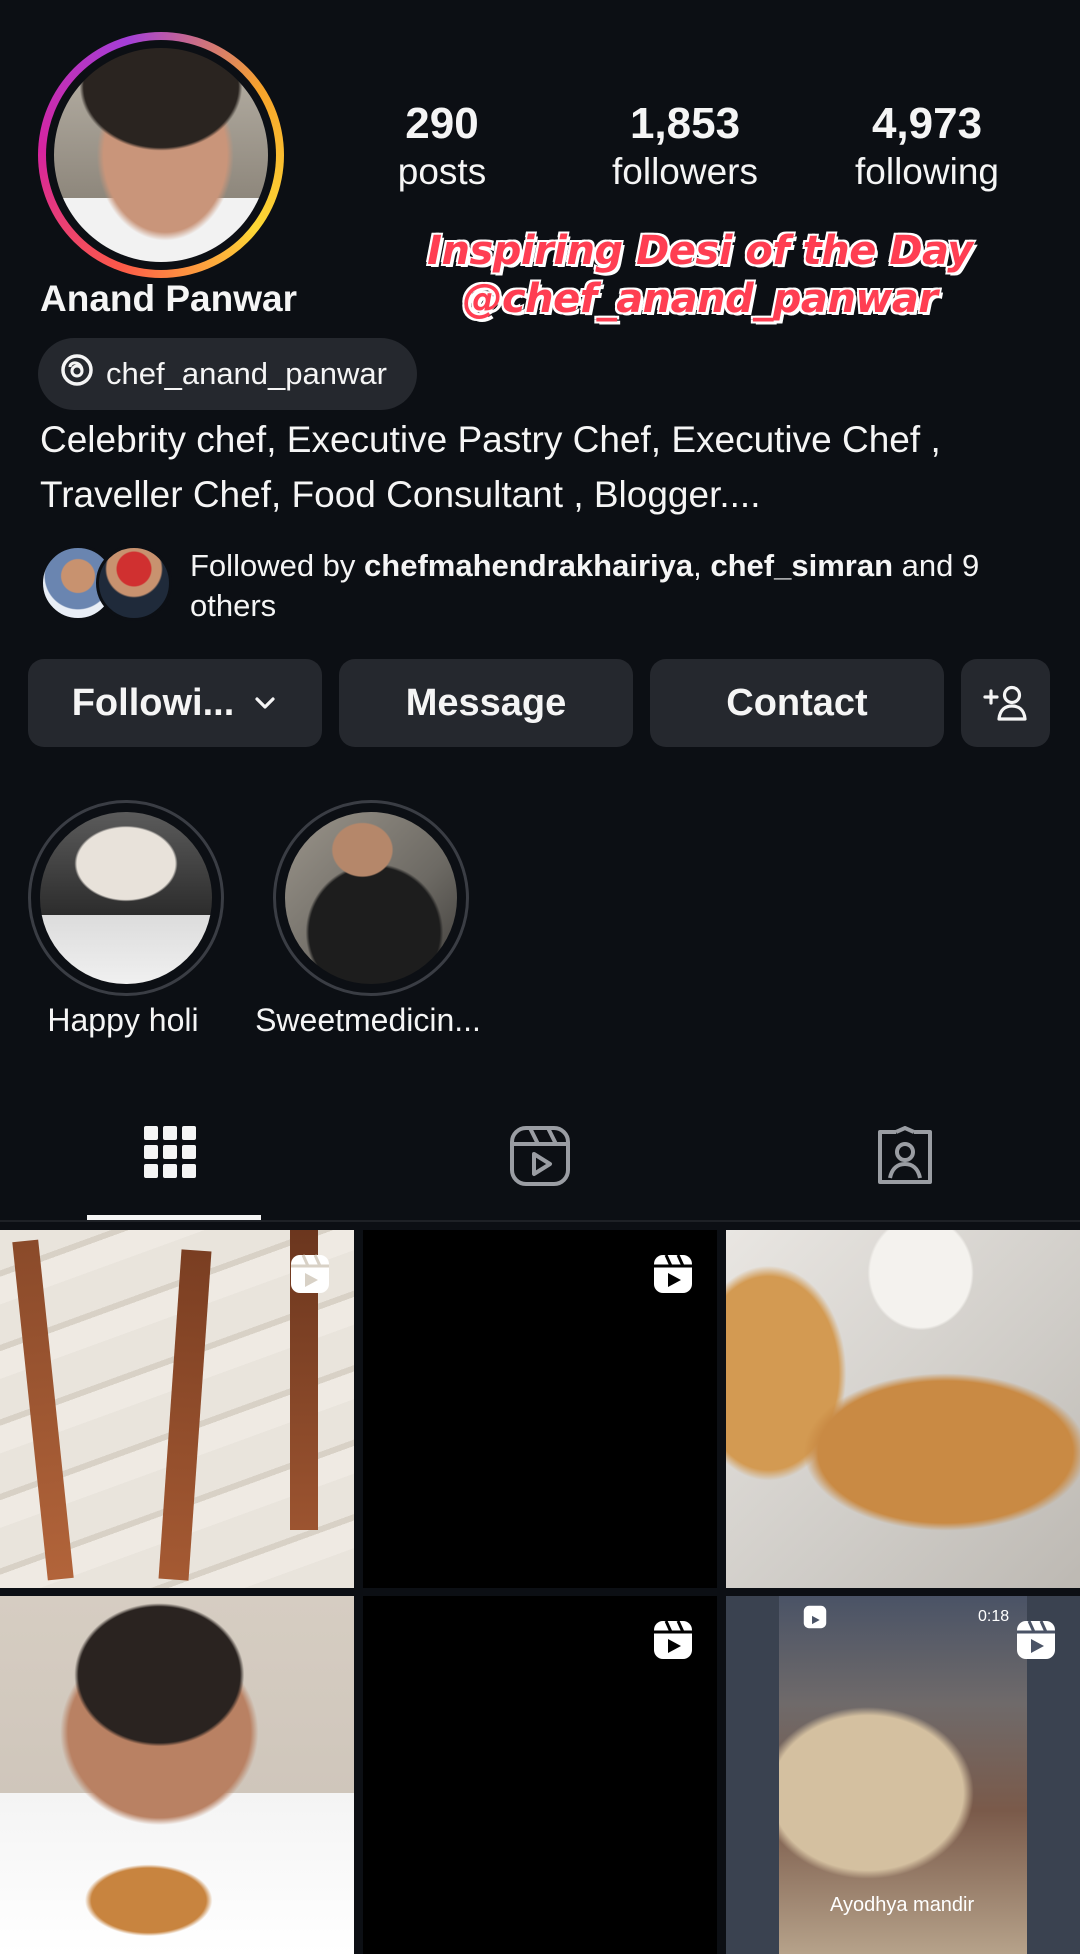 This screenshot has height=1954, width=1080. What do you see at coordinates (903, 1775) in the screenshot?
I see `grid-post: 0:18 Ayodhya mandir` at bounding box center [903, 1775].